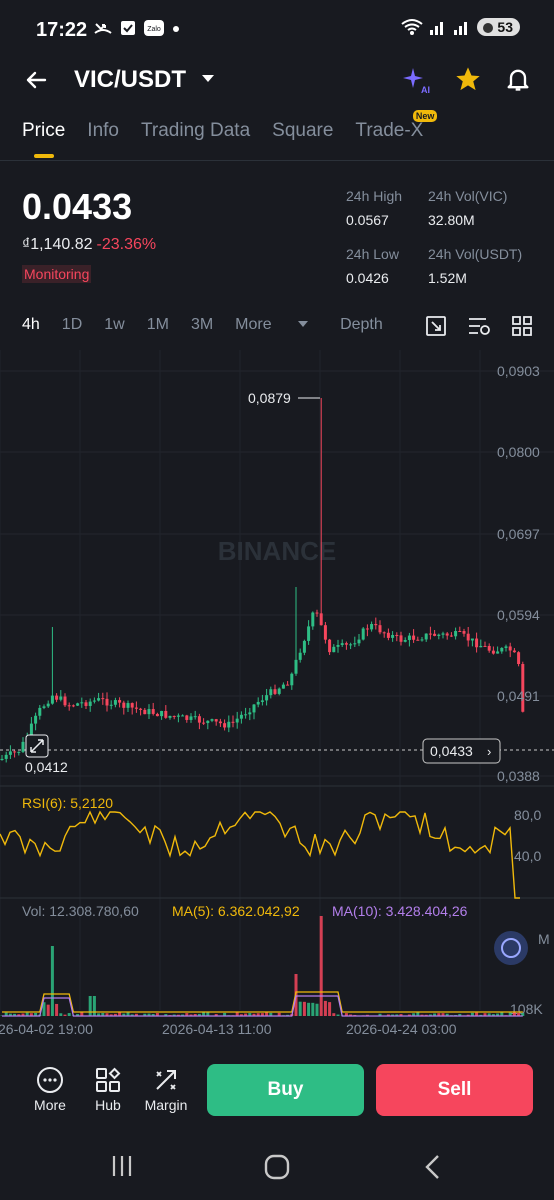 The width and height of the screenshot is (554, 1200). What do you see at coordinates (518, 573) in the screenshot?
I see `y-axis-labels: 0,0903 0,0800 0,0697 0,0594 0,0491 0,0388` at bounding box center [518, 573].